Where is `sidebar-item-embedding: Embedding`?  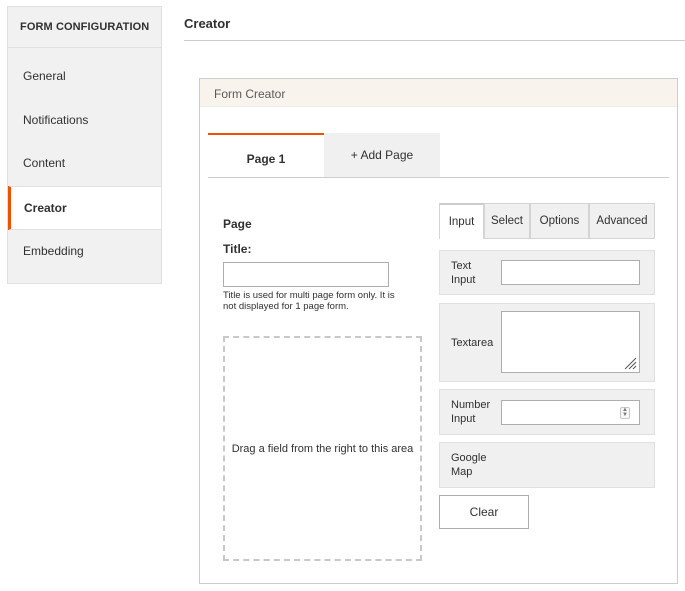 sidebar-item-embedding: Embedding is located at coordinates (84, 252).